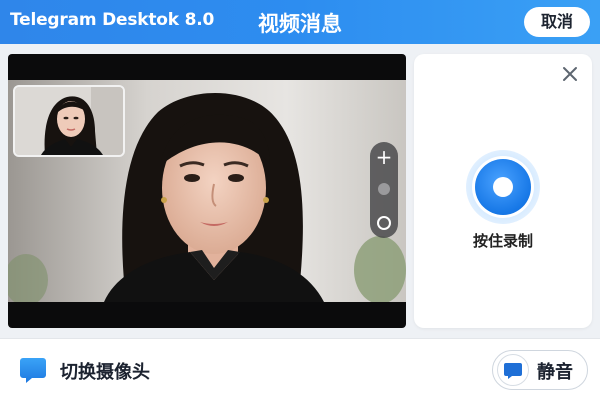  What do you see at coordinates (300, 22) in the screenshot?
I see `title-bar: Telegram Desktok 8.0 视频消息 取消` at bounding box center [300, 22].